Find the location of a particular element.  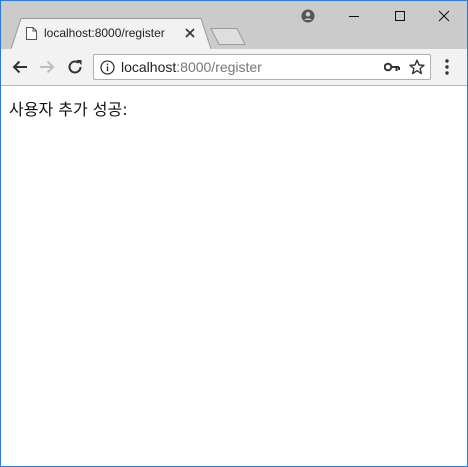

minimize-icon is located at coordinates (354, 16).